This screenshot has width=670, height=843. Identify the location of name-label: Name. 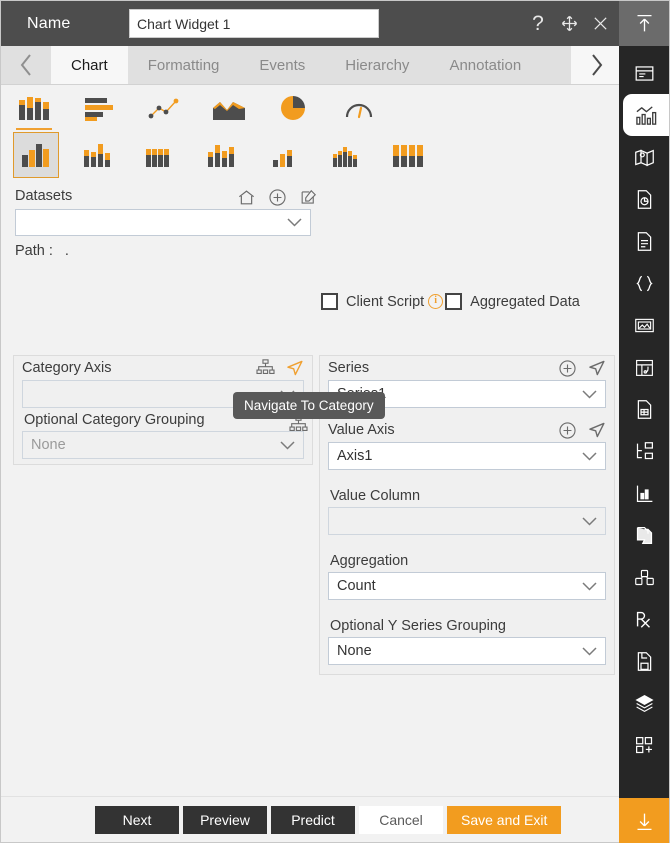
(49, 23).